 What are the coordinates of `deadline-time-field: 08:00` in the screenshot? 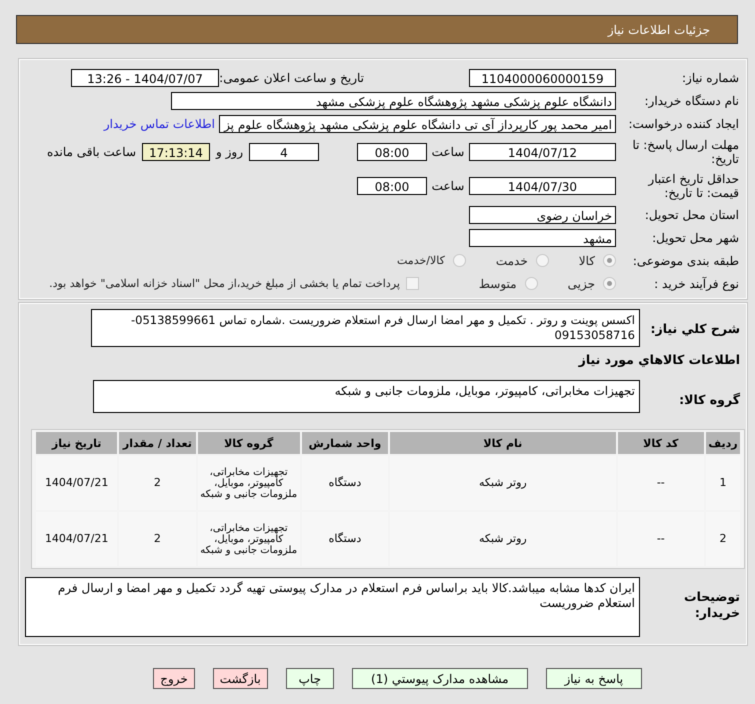 It's located at (392, 152).